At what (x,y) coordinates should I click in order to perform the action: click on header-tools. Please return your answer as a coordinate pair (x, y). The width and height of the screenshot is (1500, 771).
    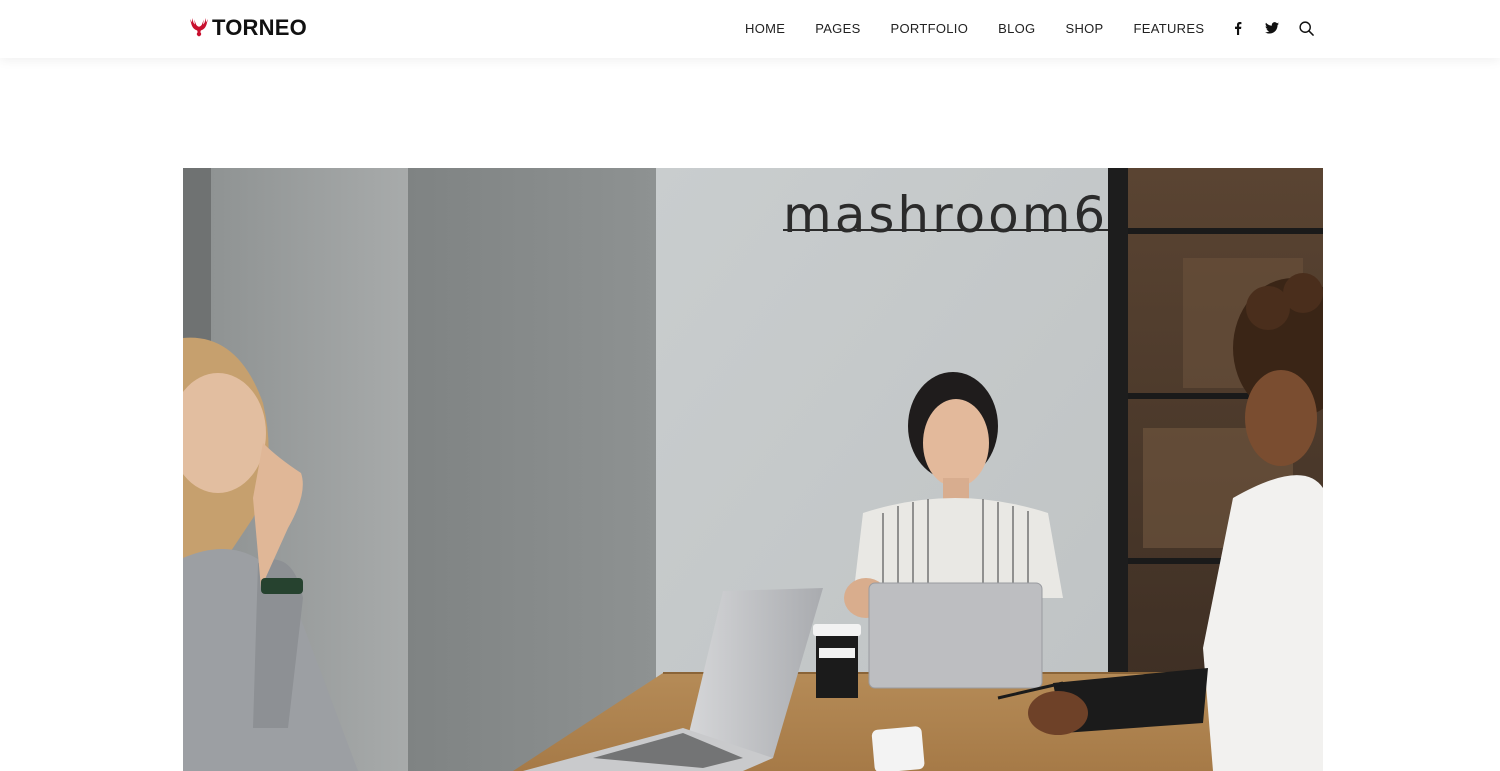
    Looking at the image, I should click on (1272, 28).